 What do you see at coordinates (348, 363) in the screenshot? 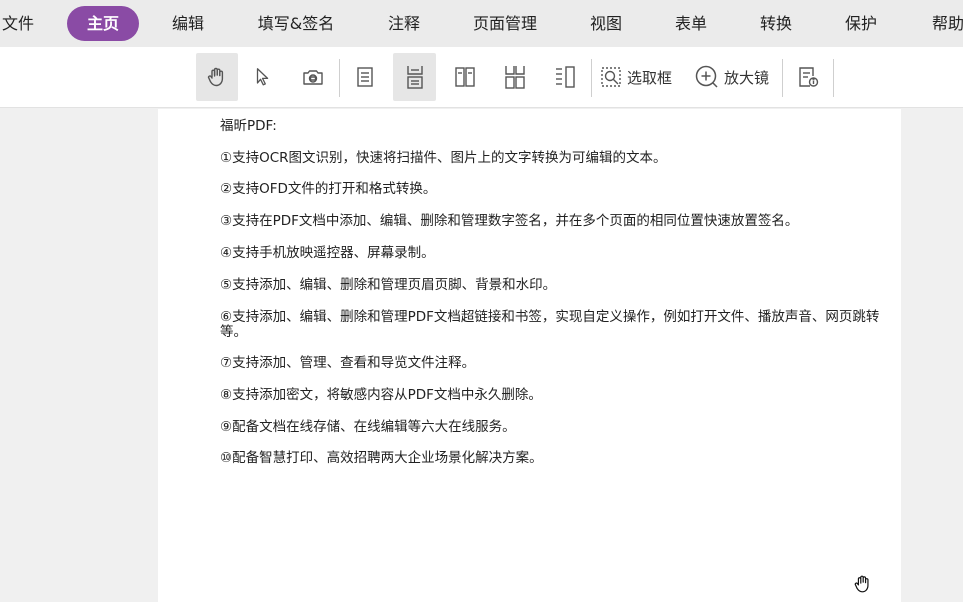
I see `doc-line: ⑦支持添加、管理、查看和导览文件注释。` at bounding box center [348, 363].